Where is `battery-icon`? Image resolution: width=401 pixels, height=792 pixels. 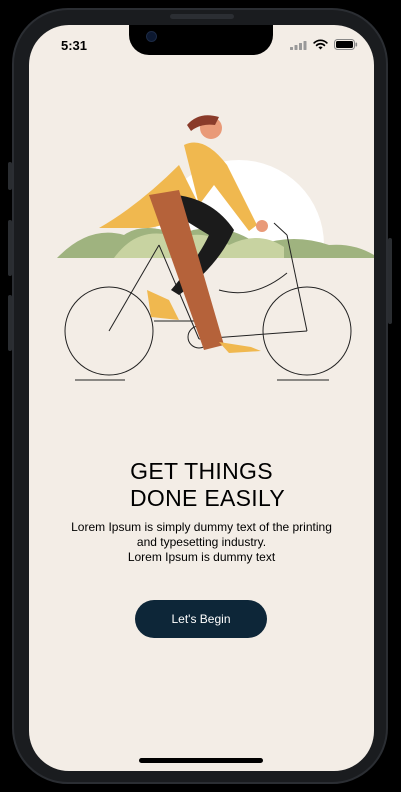
battery-icon is located at coordinates (346, 44).